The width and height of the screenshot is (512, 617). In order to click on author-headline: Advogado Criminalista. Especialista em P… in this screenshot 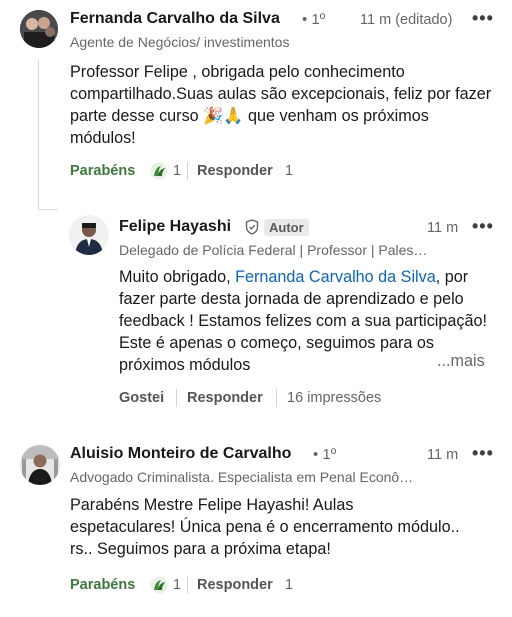, I will do `click(242, 477)`.